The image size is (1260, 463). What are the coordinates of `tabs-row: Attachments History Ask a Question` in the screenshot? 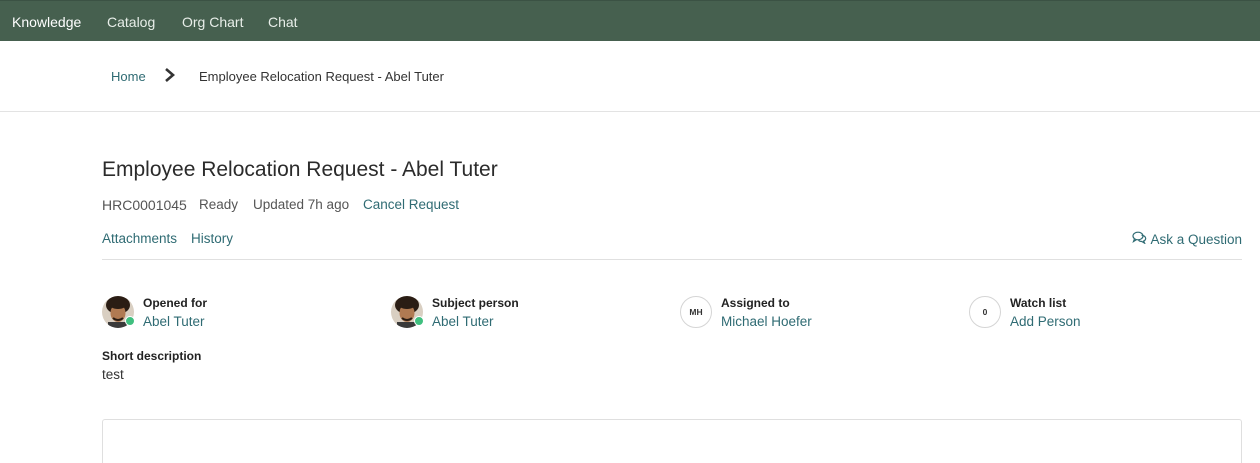 It's located at (672, 245).